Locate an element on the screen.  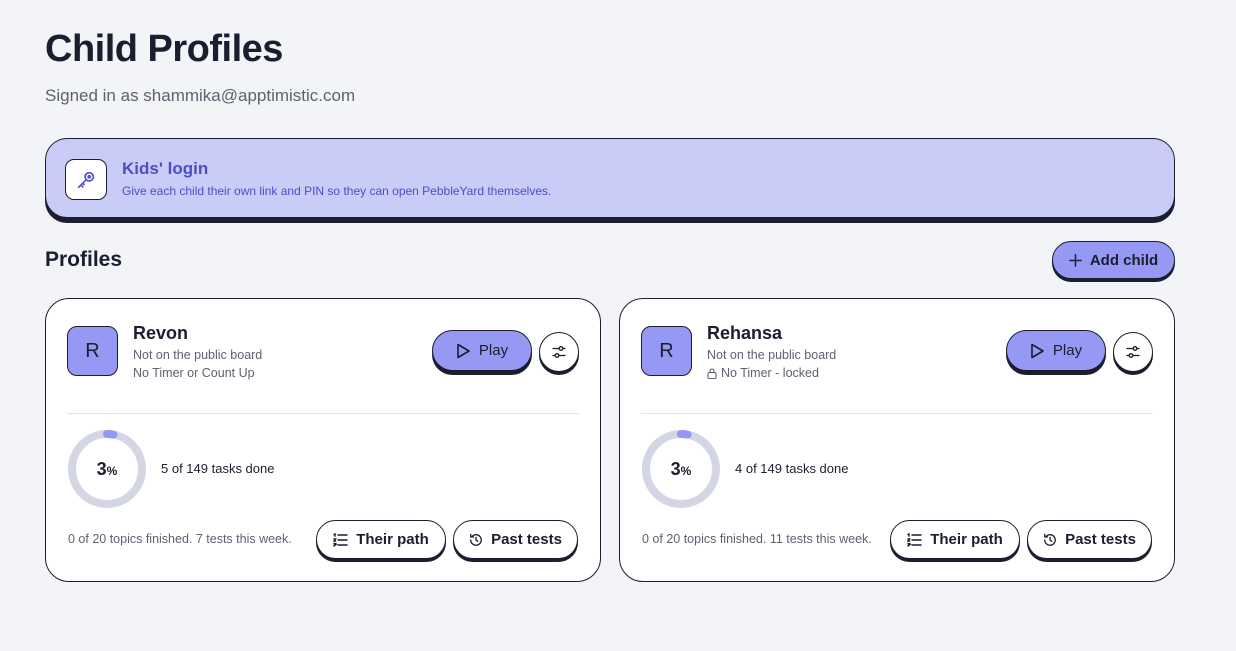
timer-status-text: No Timer - locked is located at coordinates (770, 373).